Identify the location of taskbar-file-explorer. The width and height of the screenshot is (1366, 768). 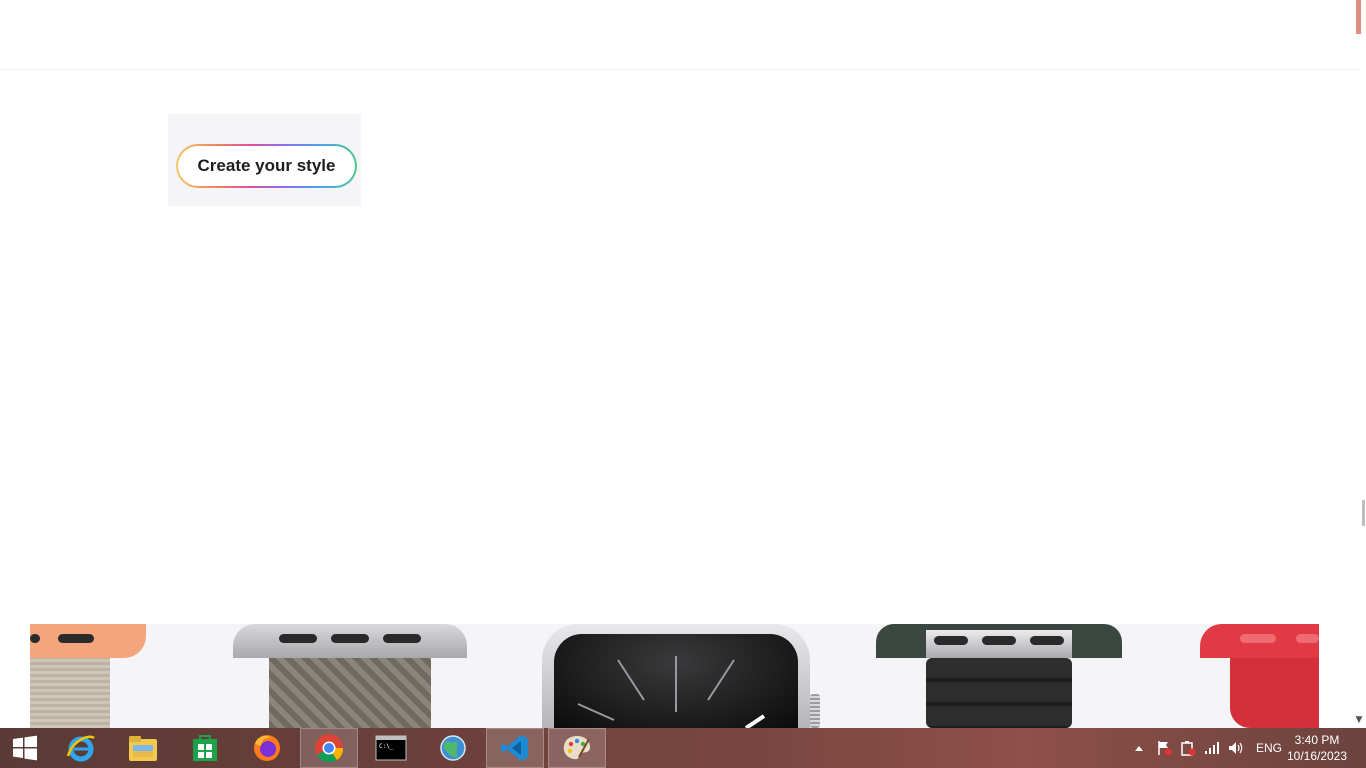
(143, 748).